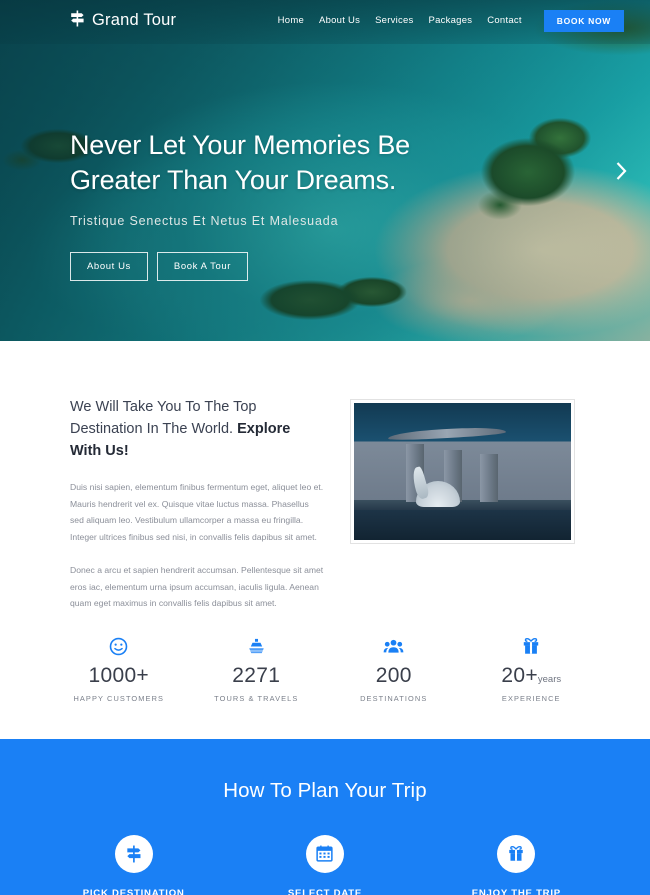  I want to click on nav-item-packages: Packages, so click(451, 20).